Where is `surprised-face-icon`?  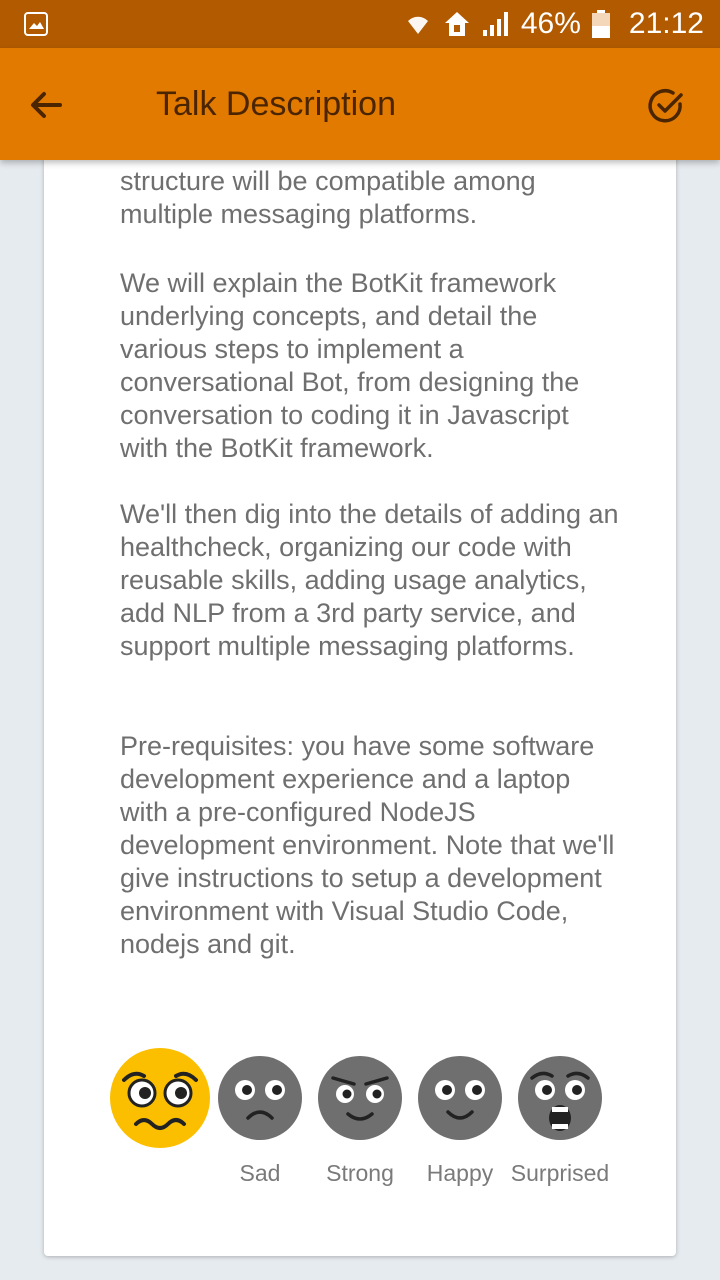 surprised-face-icon is located at coordinates (560, 1098).